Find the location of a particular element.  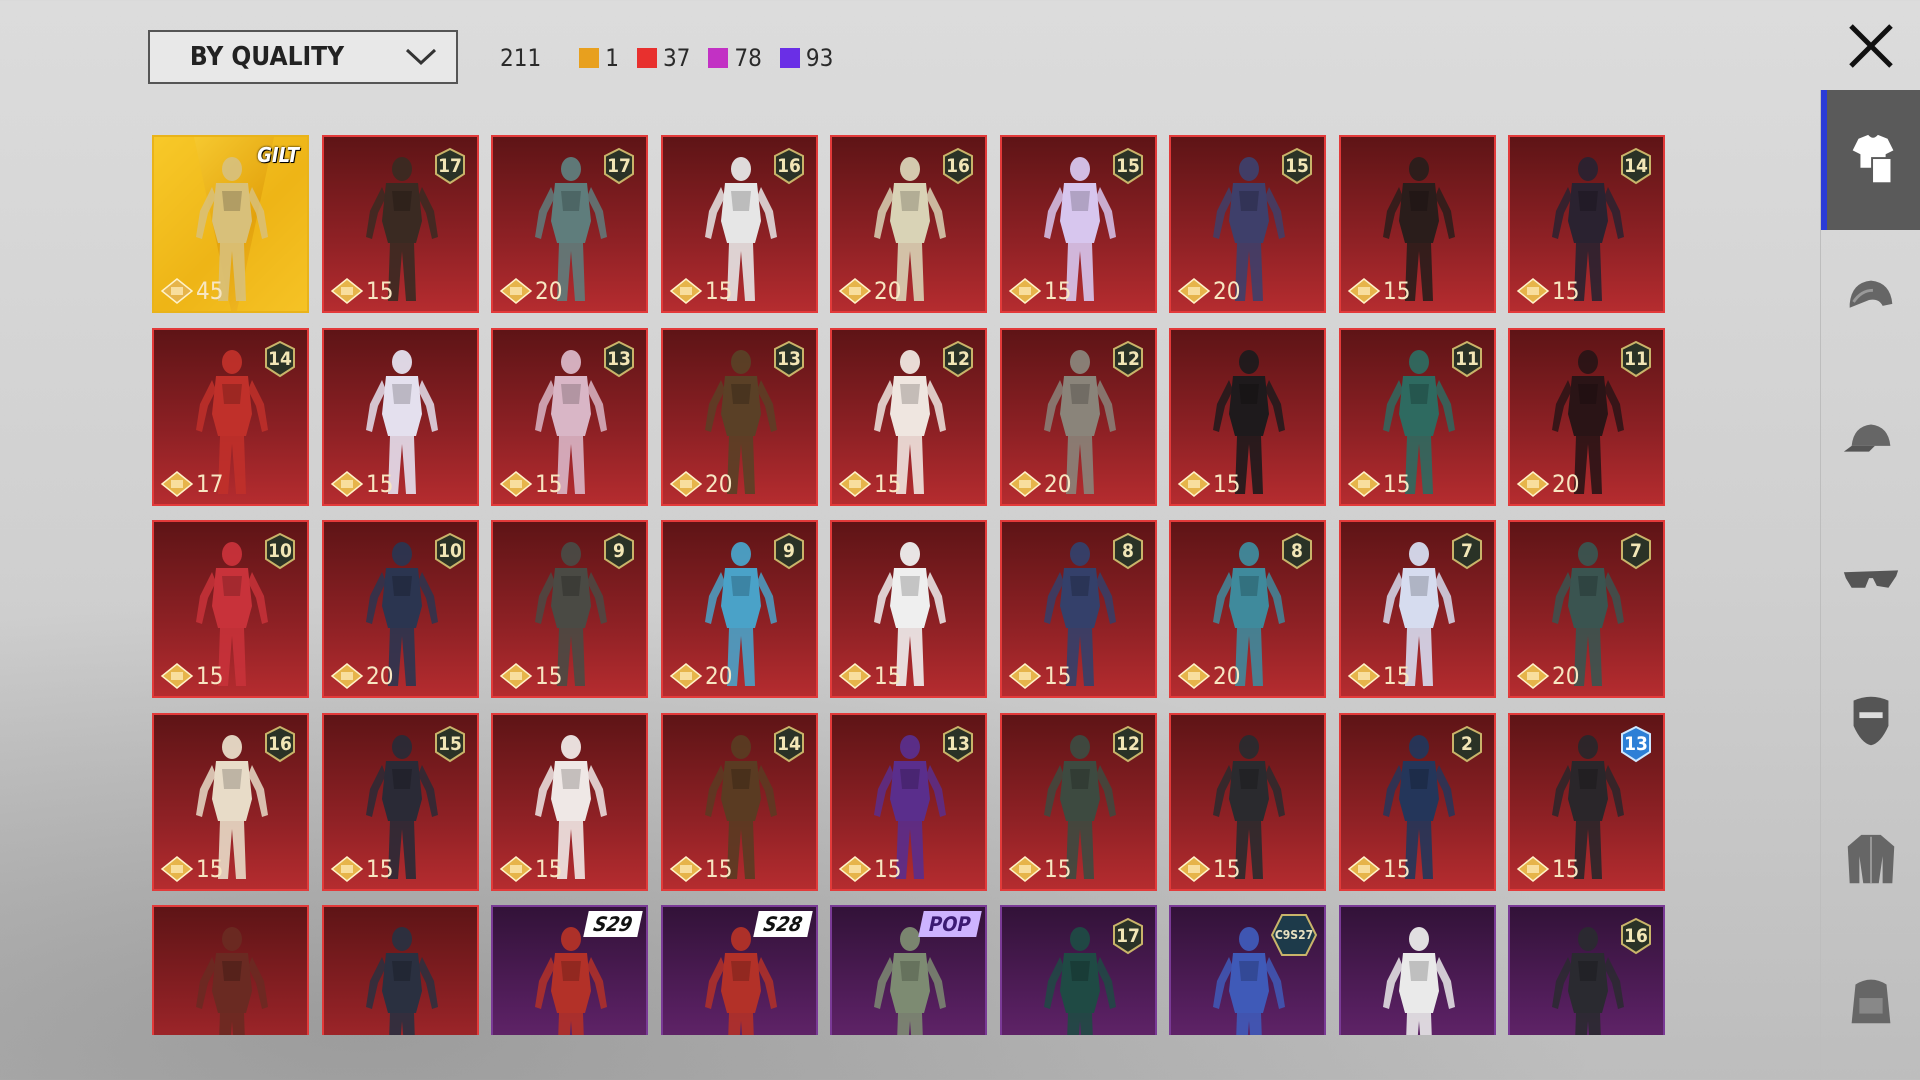

level-value: 2 is located at coordinates (1467, 744).